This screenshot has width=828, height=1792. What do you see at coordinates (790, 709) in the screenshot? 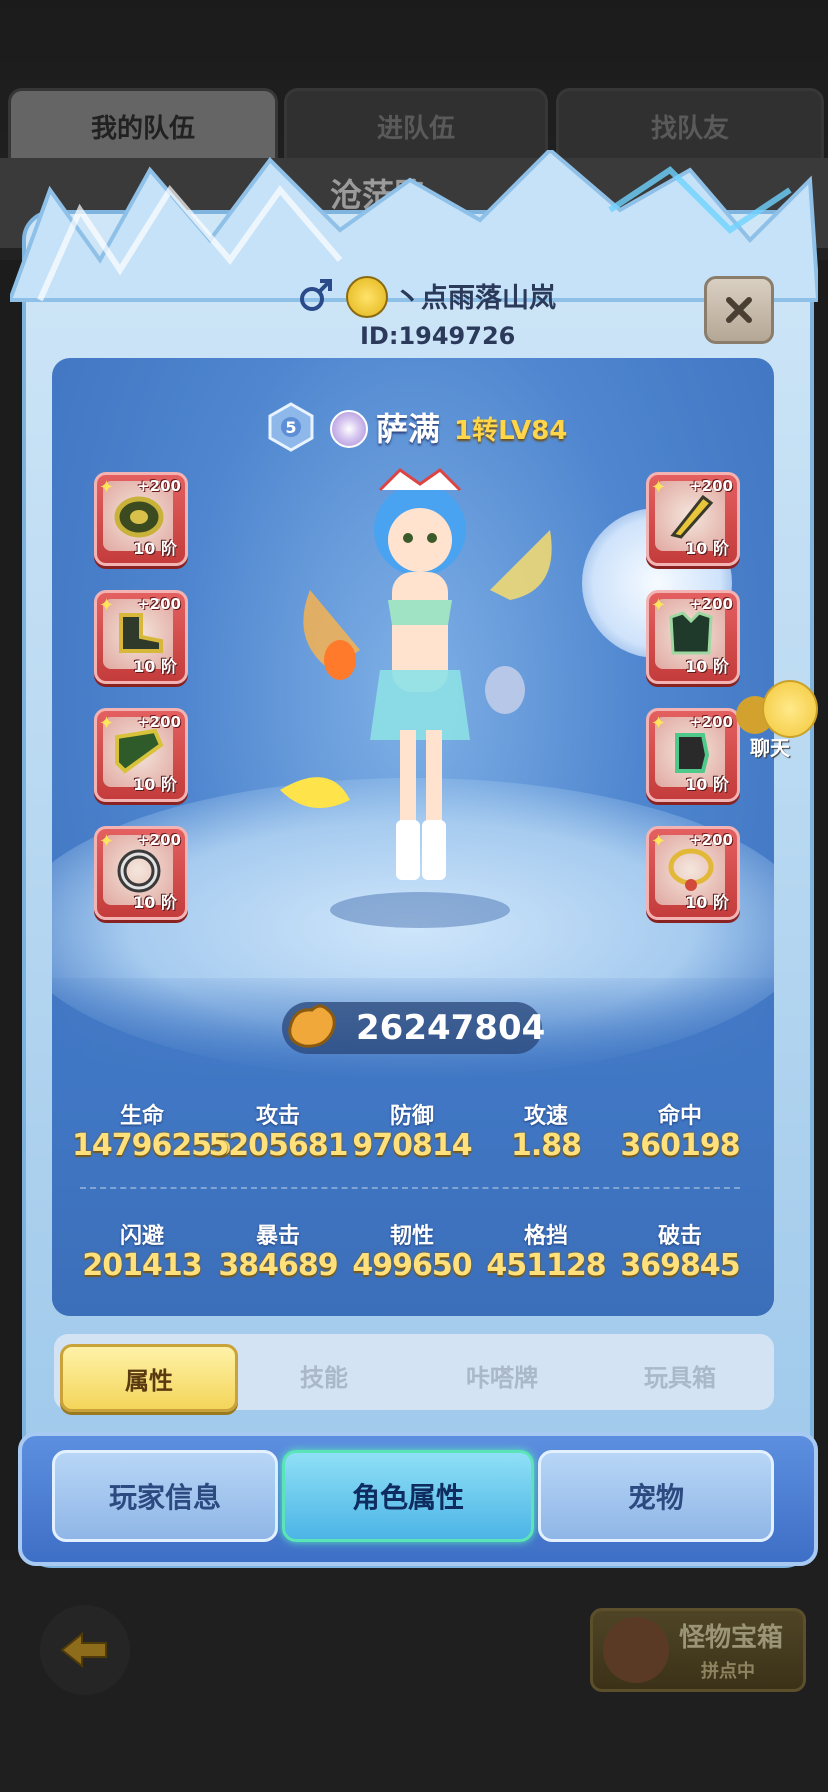
I see `smiley-icon` at bounding box center [790, 709].